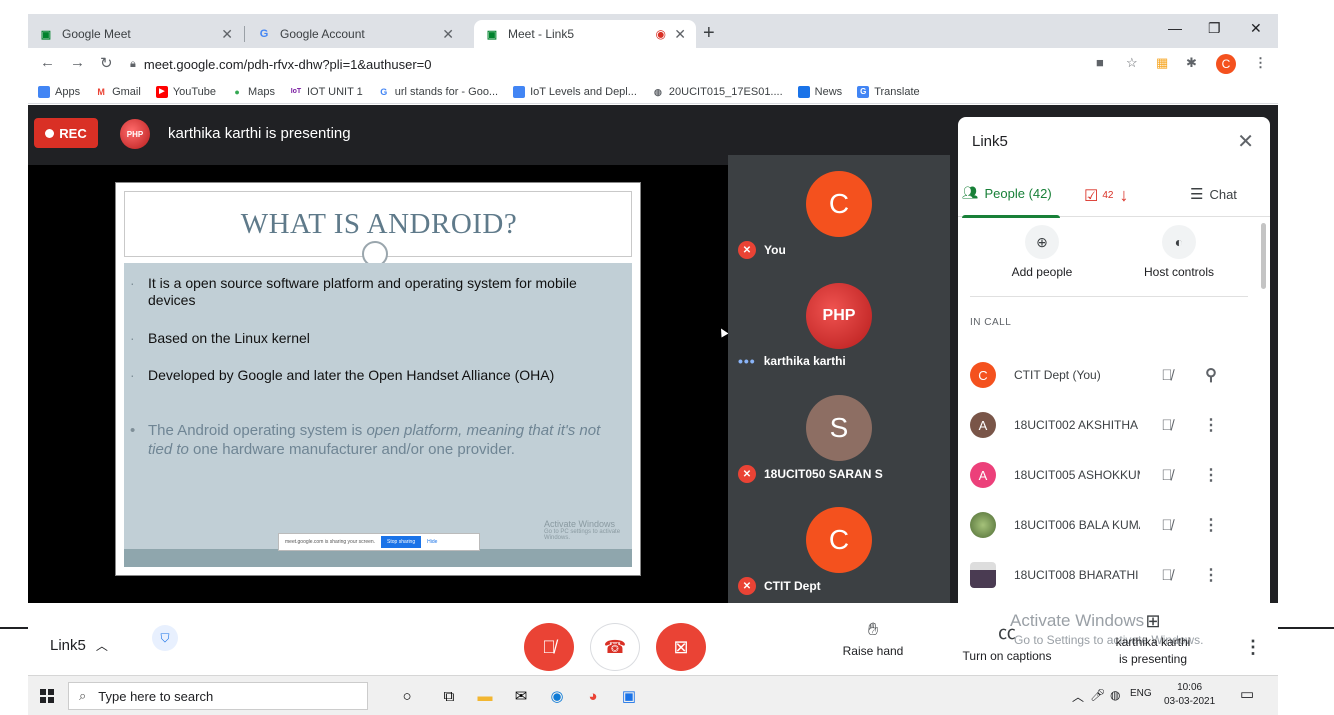 This screenshot has width=1334, height=715. Describe the element at coordinates (165, 638) in the screenshot. I see `shield-icon: ⛉` at that location.